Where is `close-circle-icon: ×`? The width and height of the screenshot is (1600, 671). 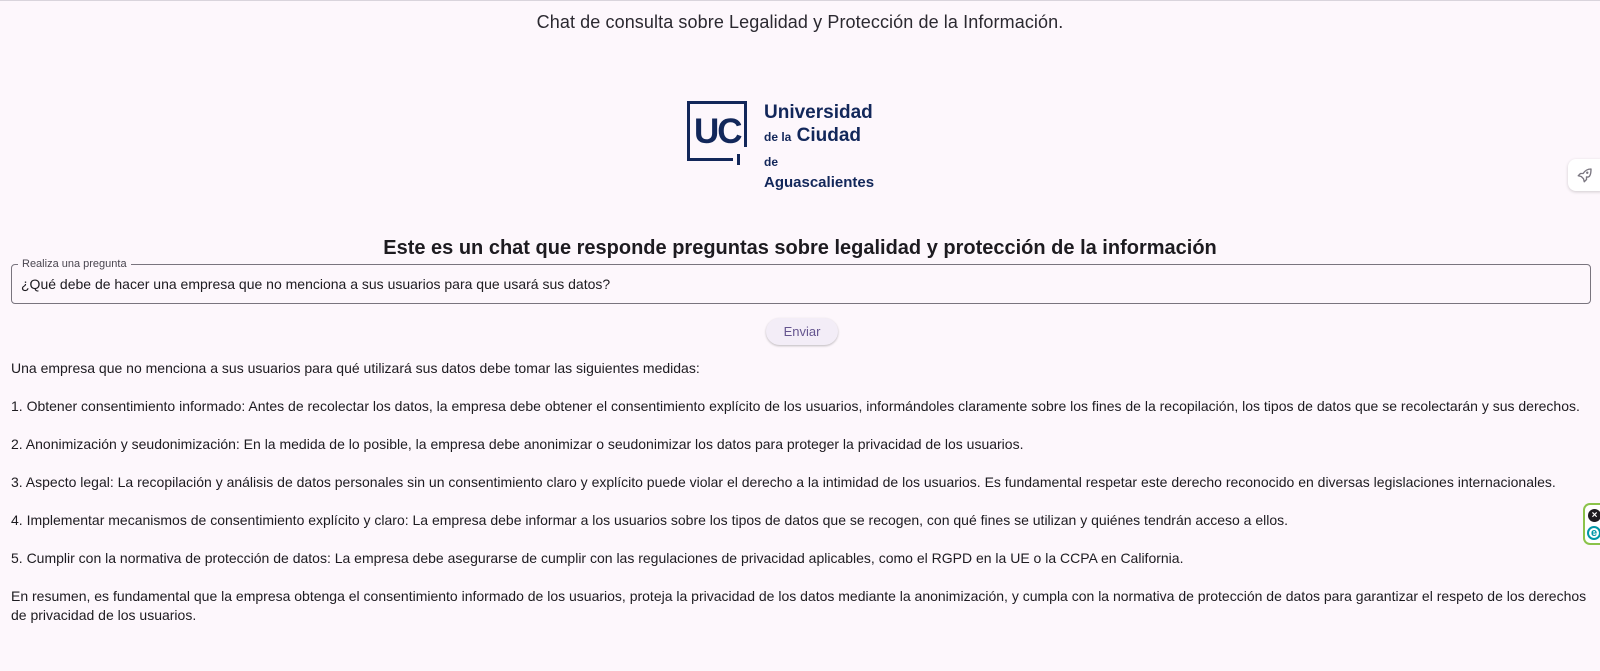 close-circle-icon: × is located at coordinates (1594, 515).